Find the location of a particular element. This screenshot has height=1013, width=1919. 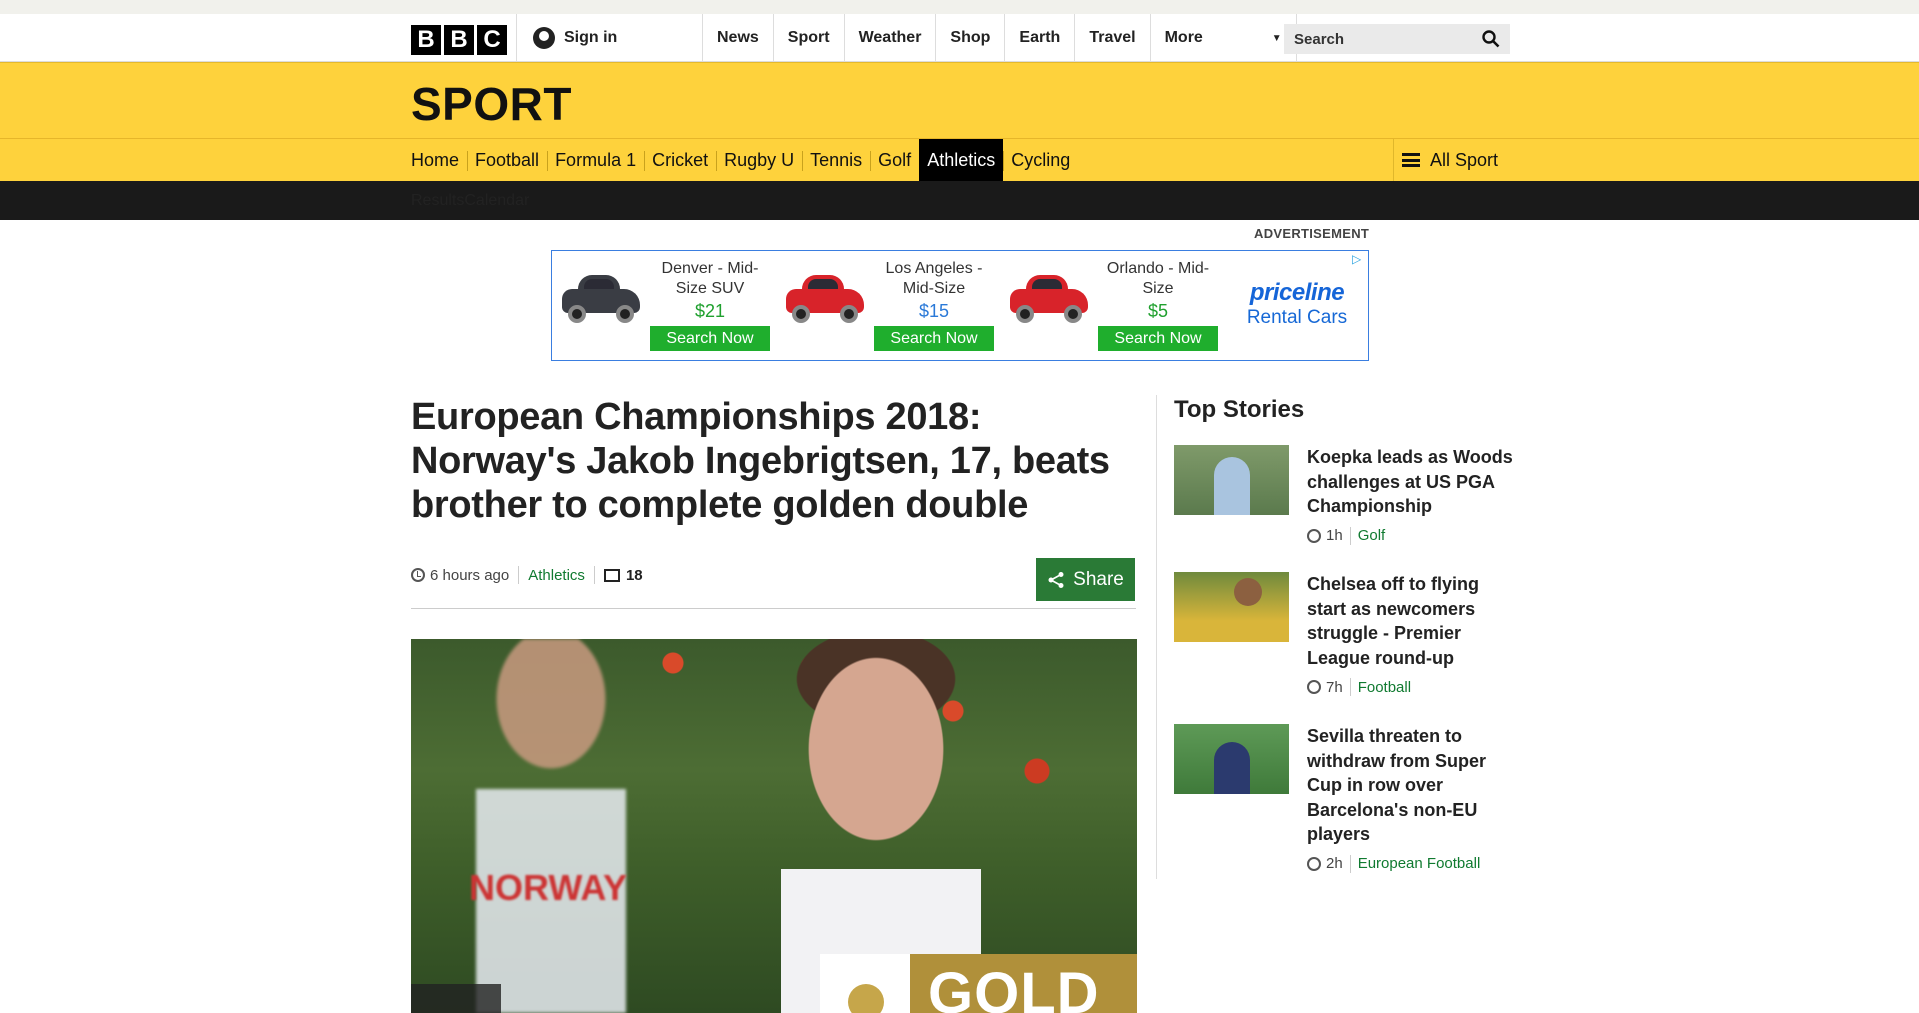

sport-header: SPORT is located at coordinates (959, 100).